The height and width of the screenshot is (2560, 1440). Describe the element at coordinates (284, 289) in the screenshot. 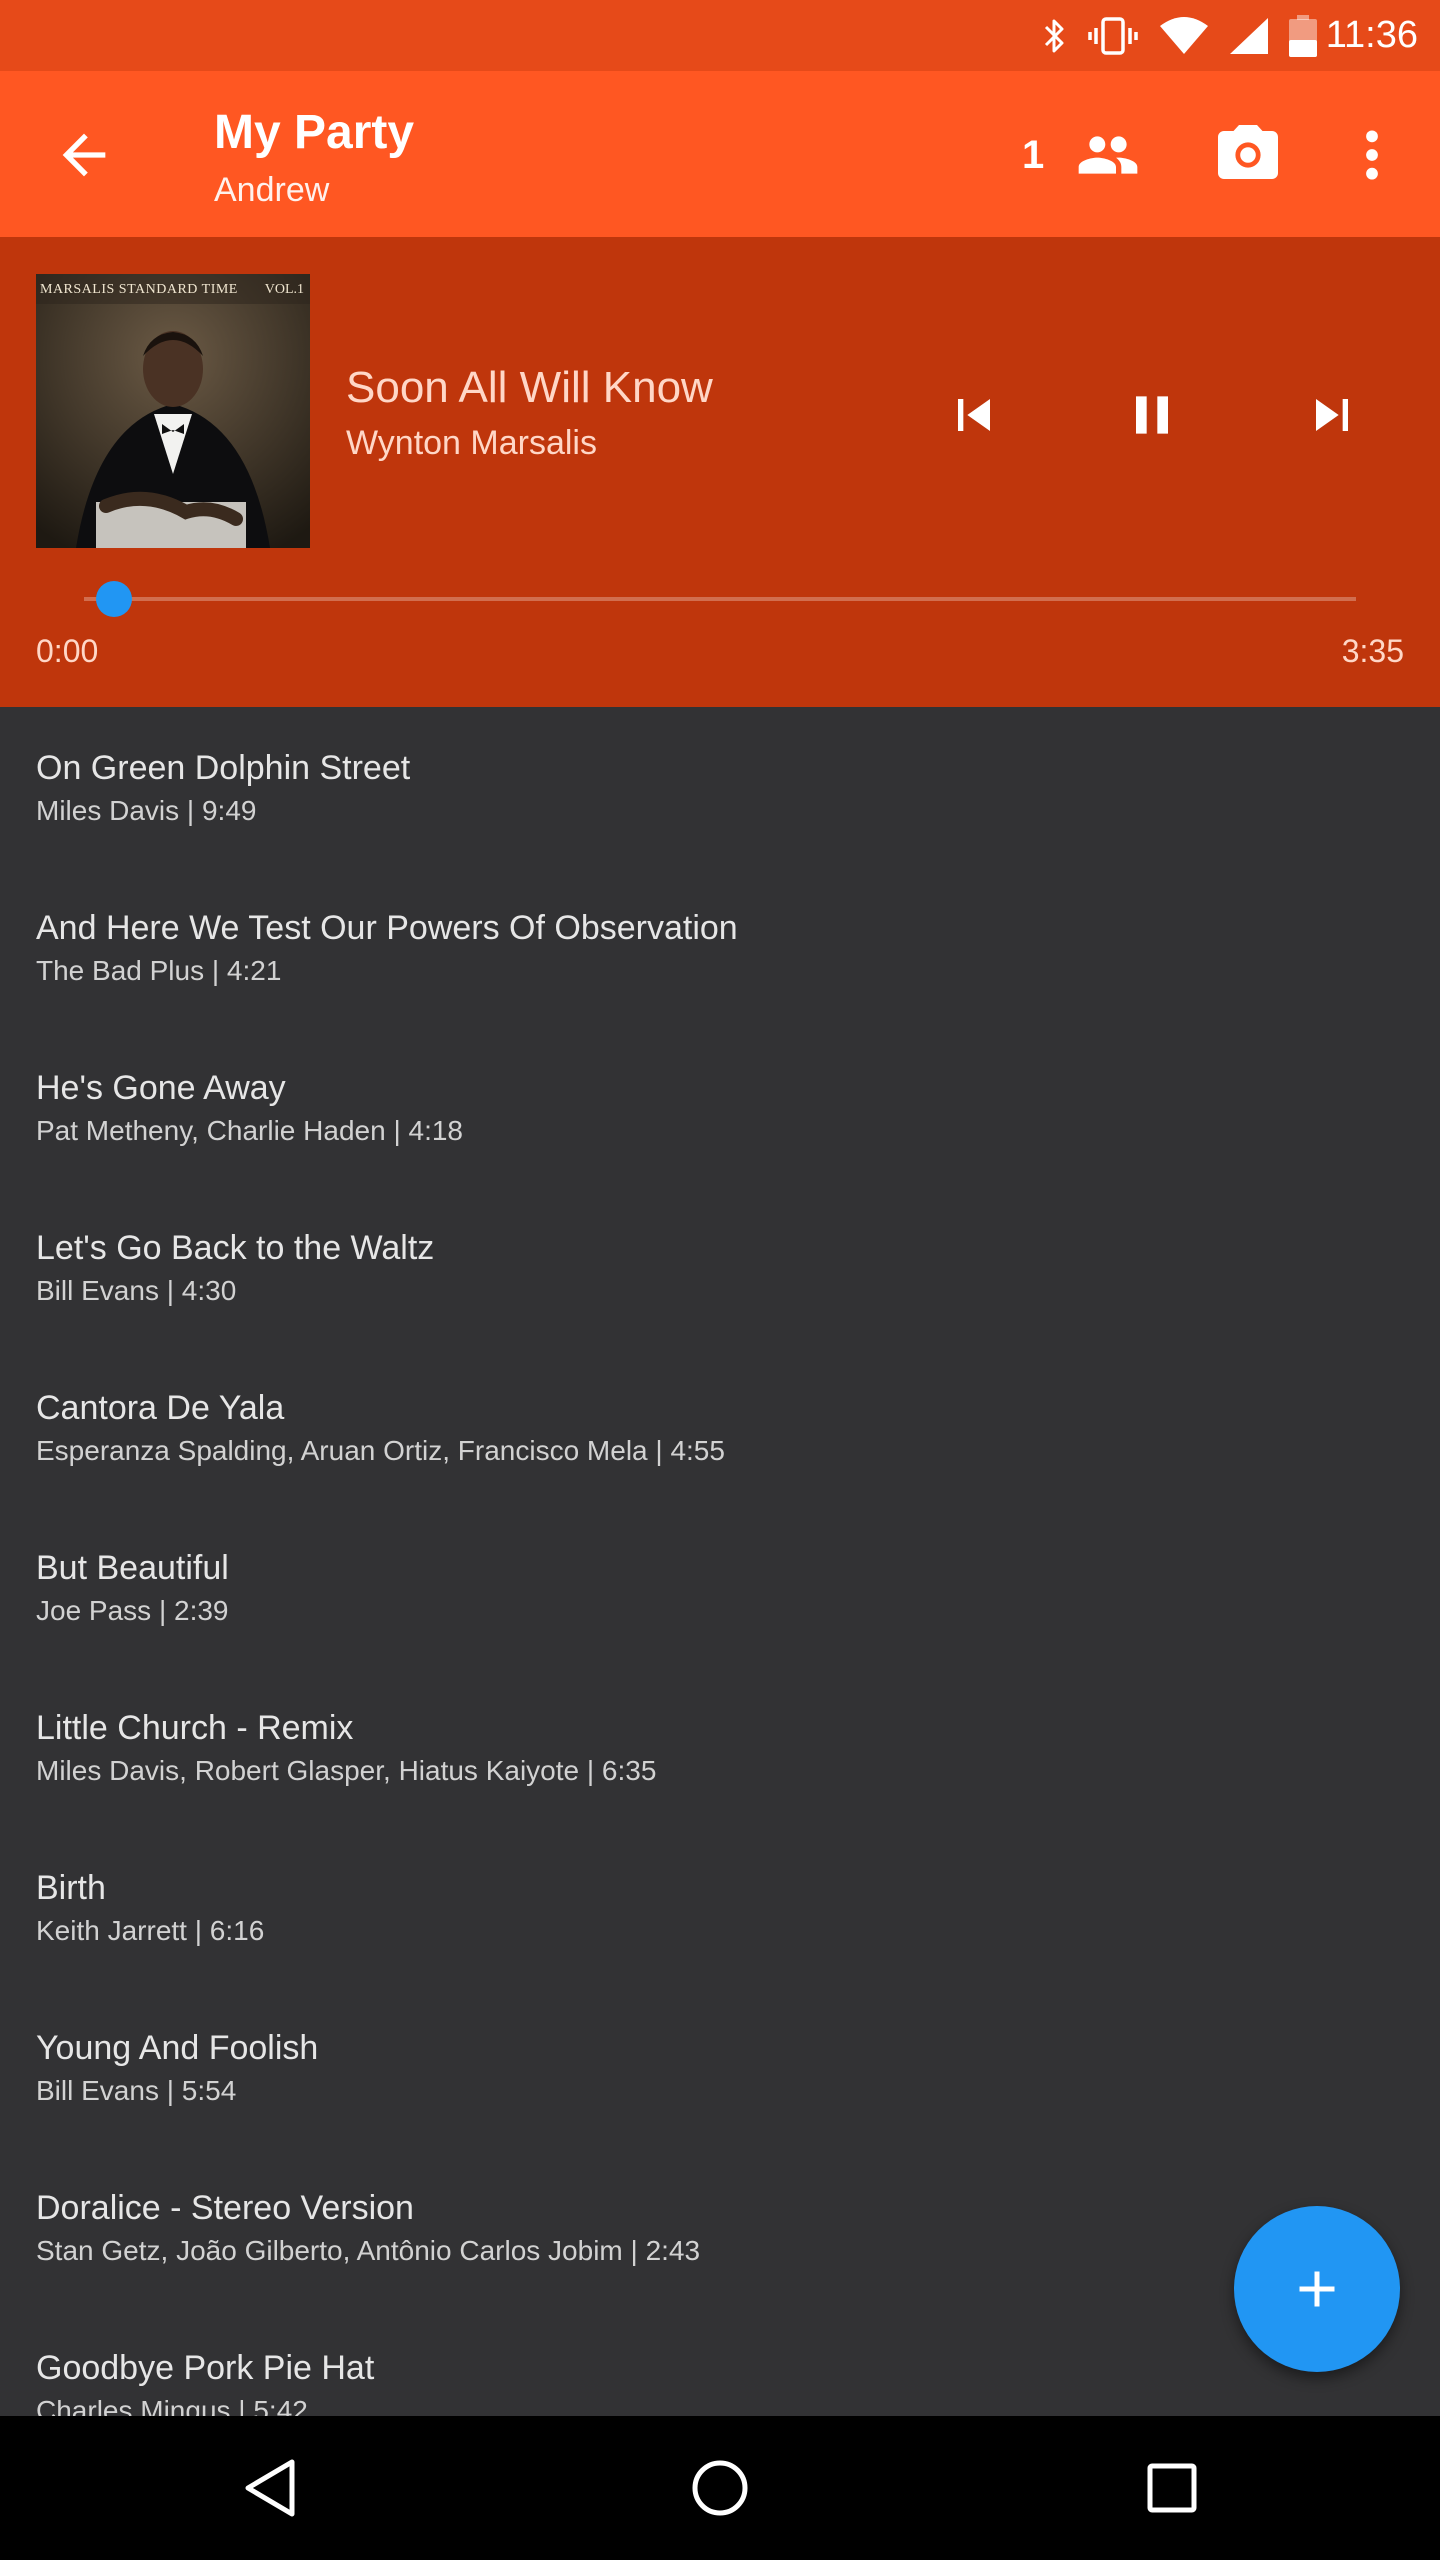

I see `album-cover-volume: VOL.1` at that location.